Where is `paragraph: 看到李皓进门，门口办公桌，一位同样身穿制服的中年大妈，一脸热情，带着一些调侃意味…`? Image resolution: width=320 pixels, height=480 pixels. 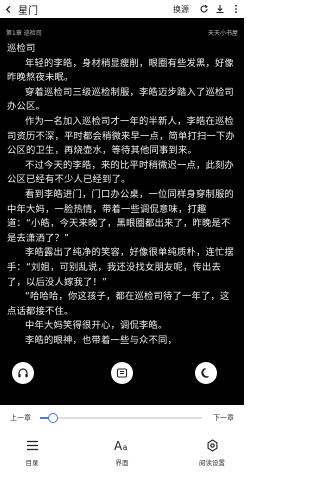
paragraph: 看到李皓进门，门口办公桌，一位同样身穿制服的中年大妈，一脸热情，带着一些调侃意味… is located at coordinates (120, 216).